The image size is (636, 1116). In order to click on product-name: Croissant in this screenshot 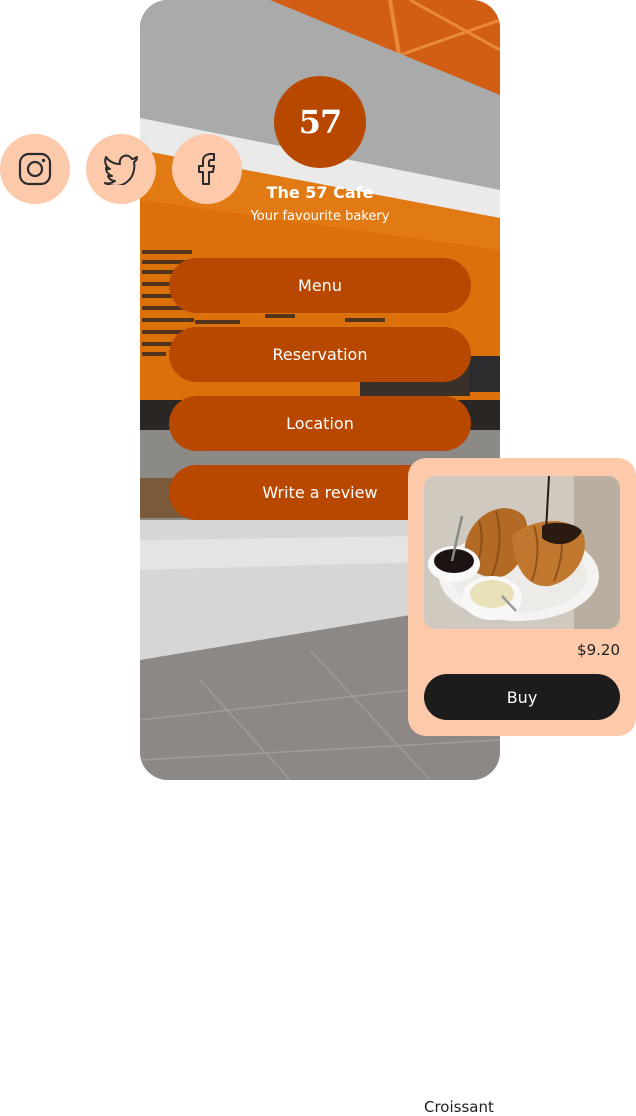, I will do `click(459, 1107)`.